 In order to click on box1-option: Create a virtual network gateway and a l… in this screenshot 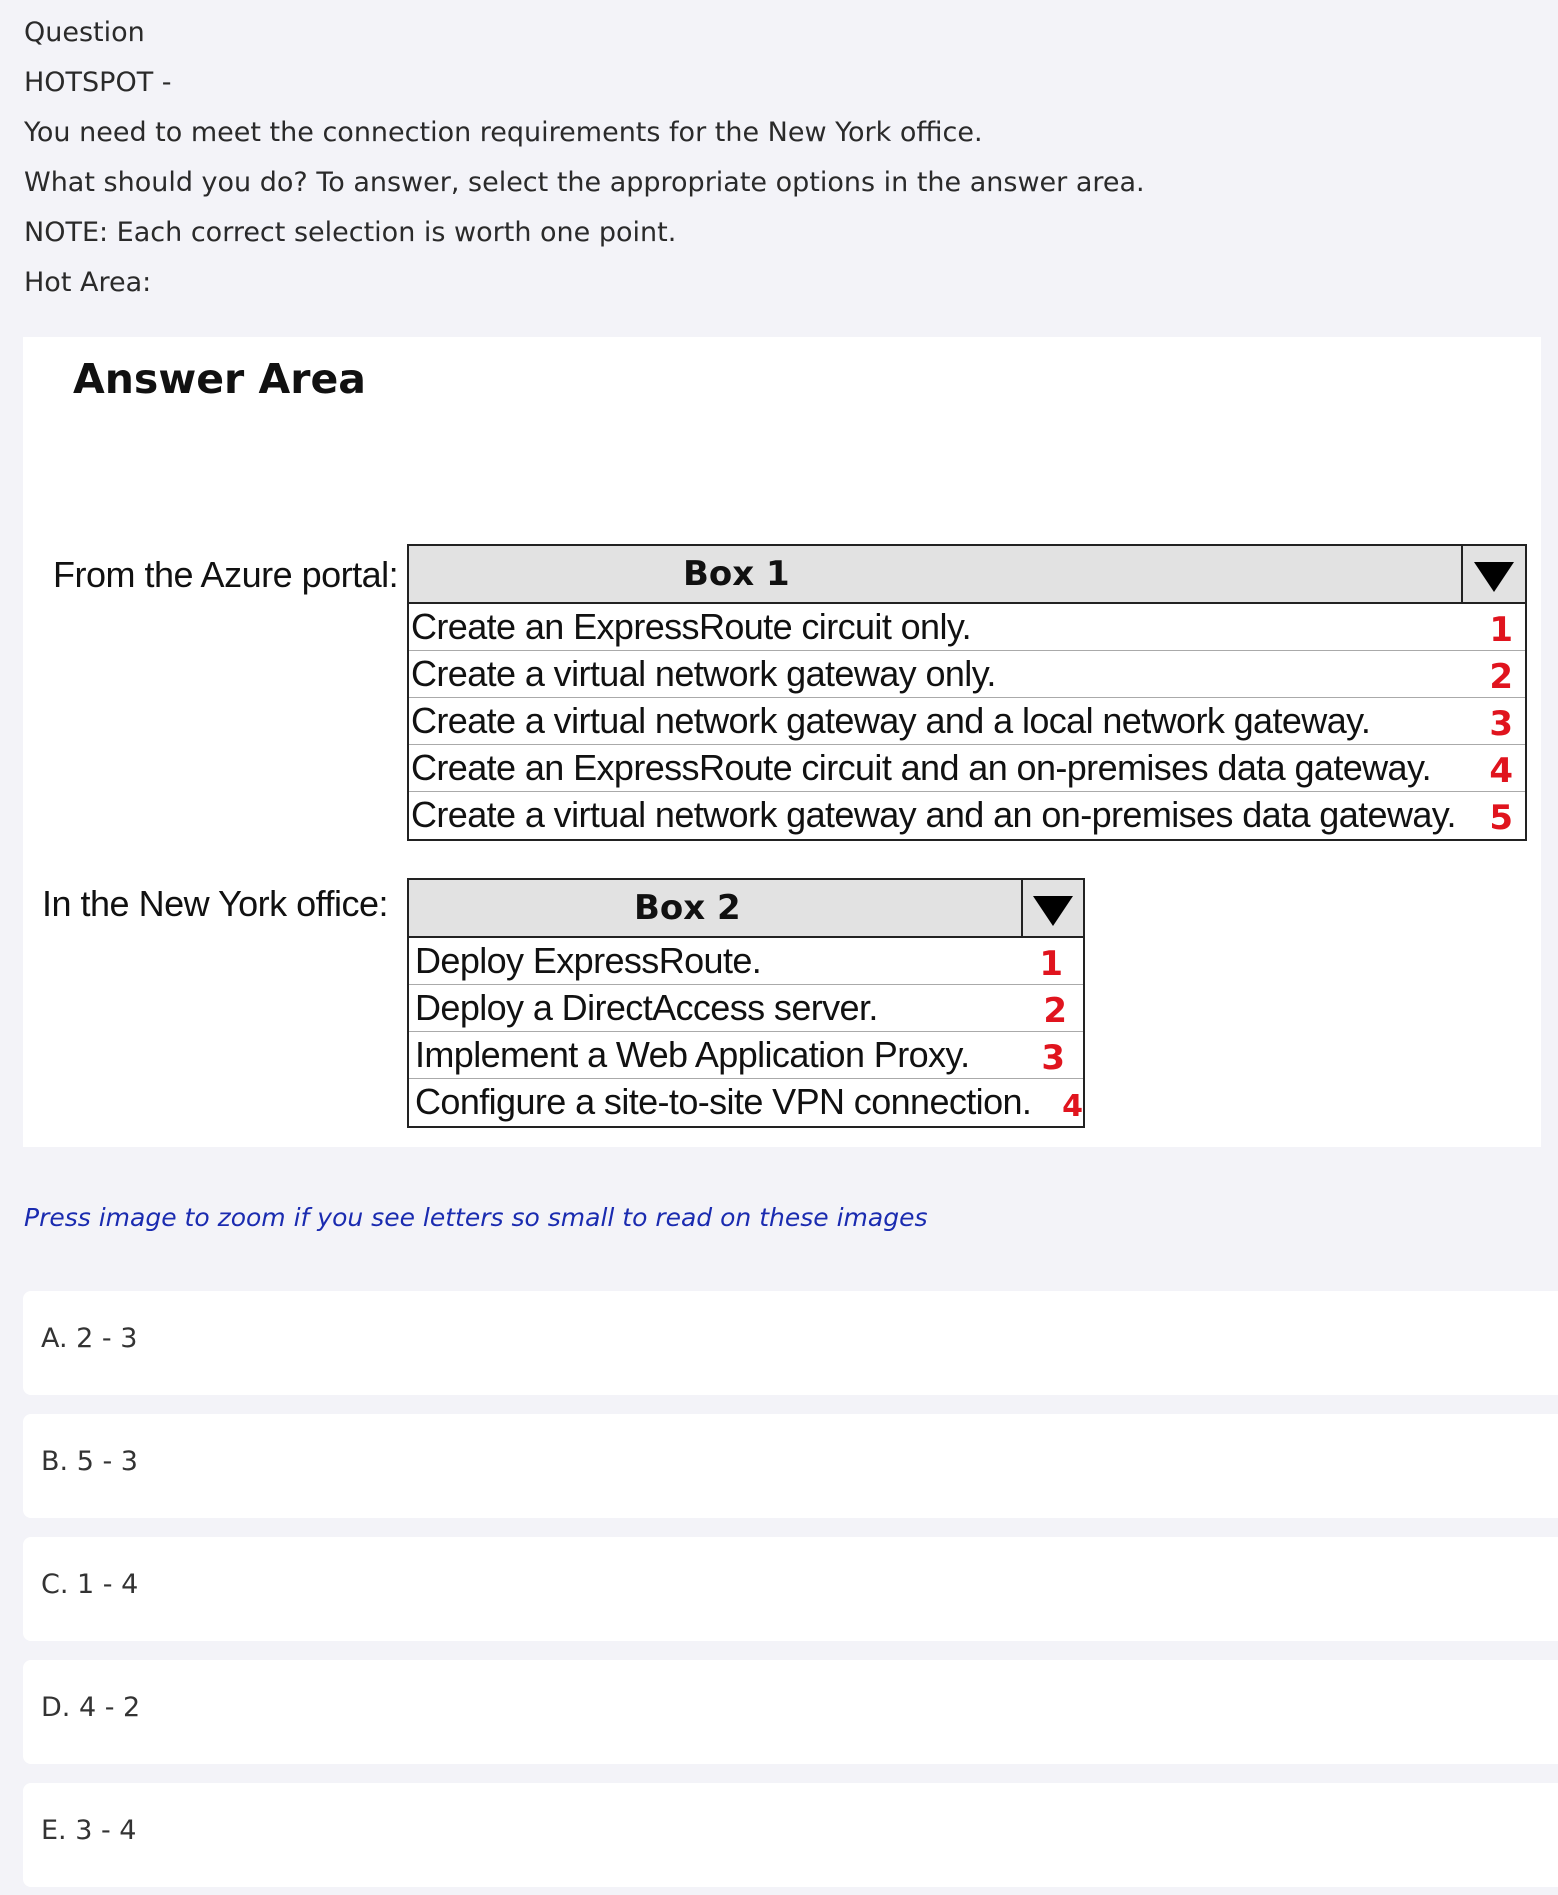, I will do `click(967, 721)`.